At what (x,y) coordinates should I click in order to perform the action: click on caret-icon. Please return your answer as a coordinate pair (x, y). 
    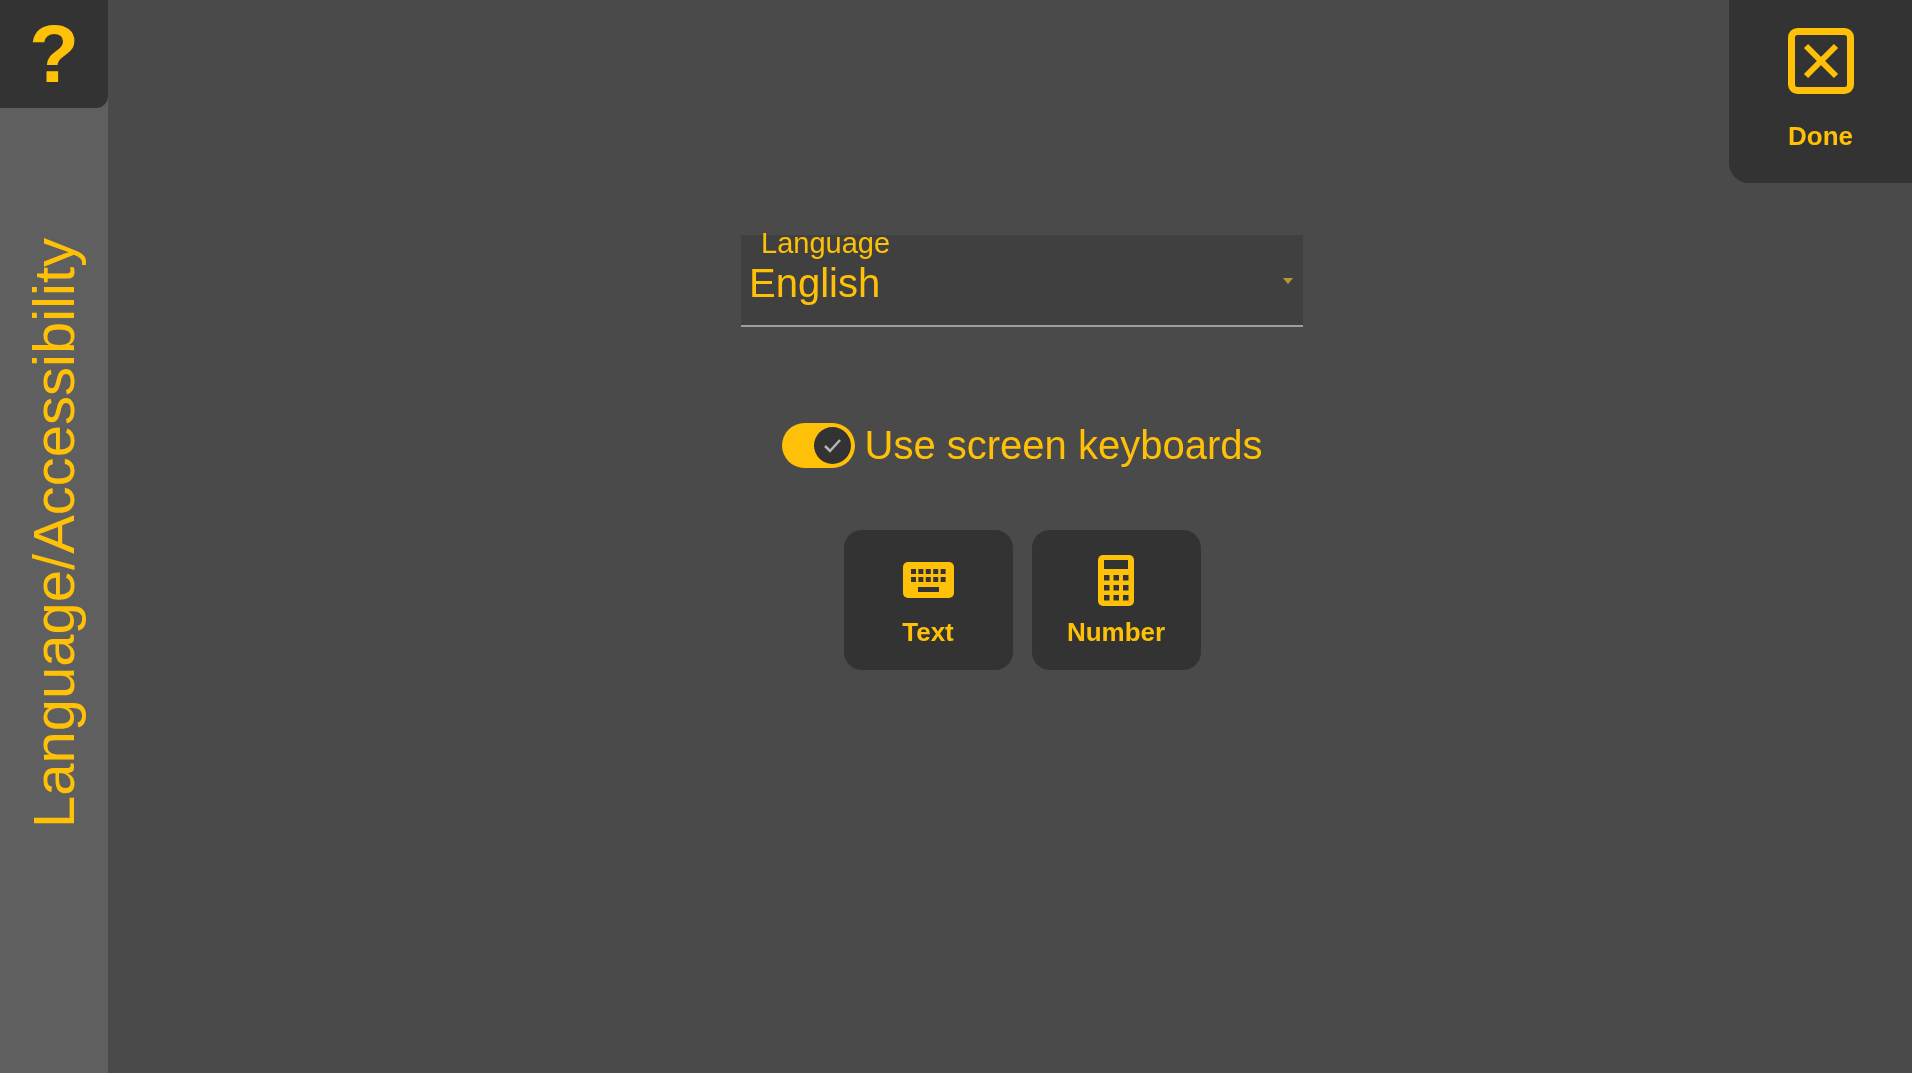
    Looking at the image, I should click on (1288, 281).